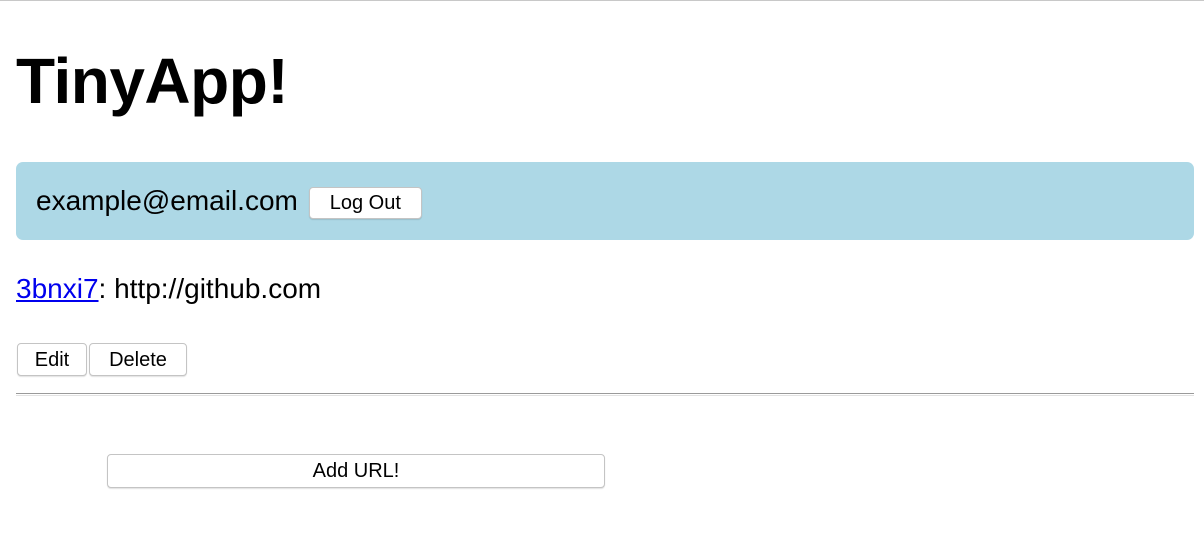  I want to click on url-list-item: 3bnxi7: http://github.com, so click(168, 289).